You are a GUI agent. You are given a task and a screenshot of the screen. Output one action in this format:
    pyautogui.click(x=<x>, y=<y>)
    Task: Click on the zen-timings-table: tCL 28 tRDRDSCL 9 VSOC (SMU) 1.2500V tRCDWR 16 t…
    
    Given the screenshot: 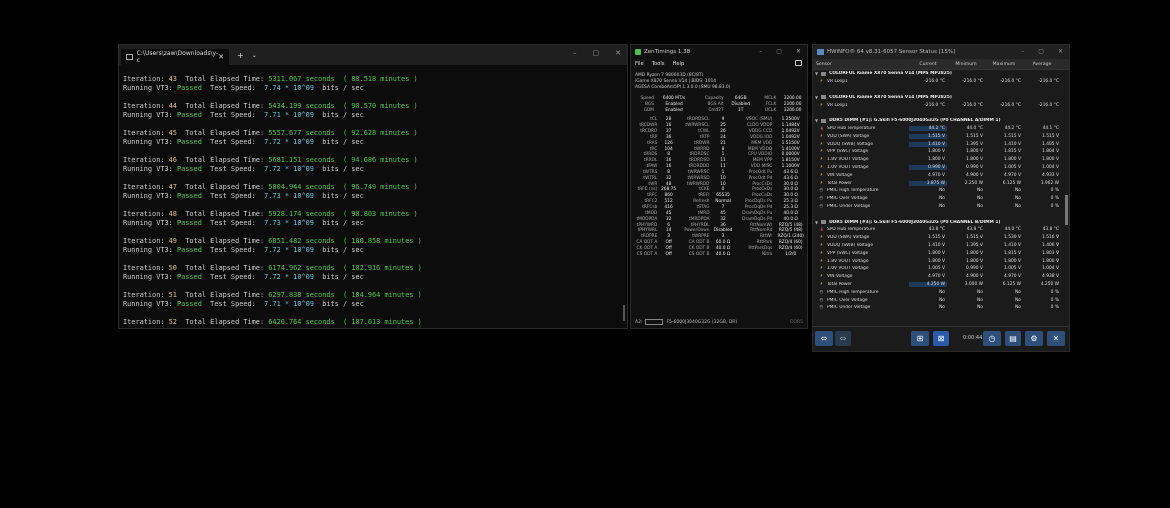 What is the action you would take?
    pyautogui.click(x=719, y=187)
    